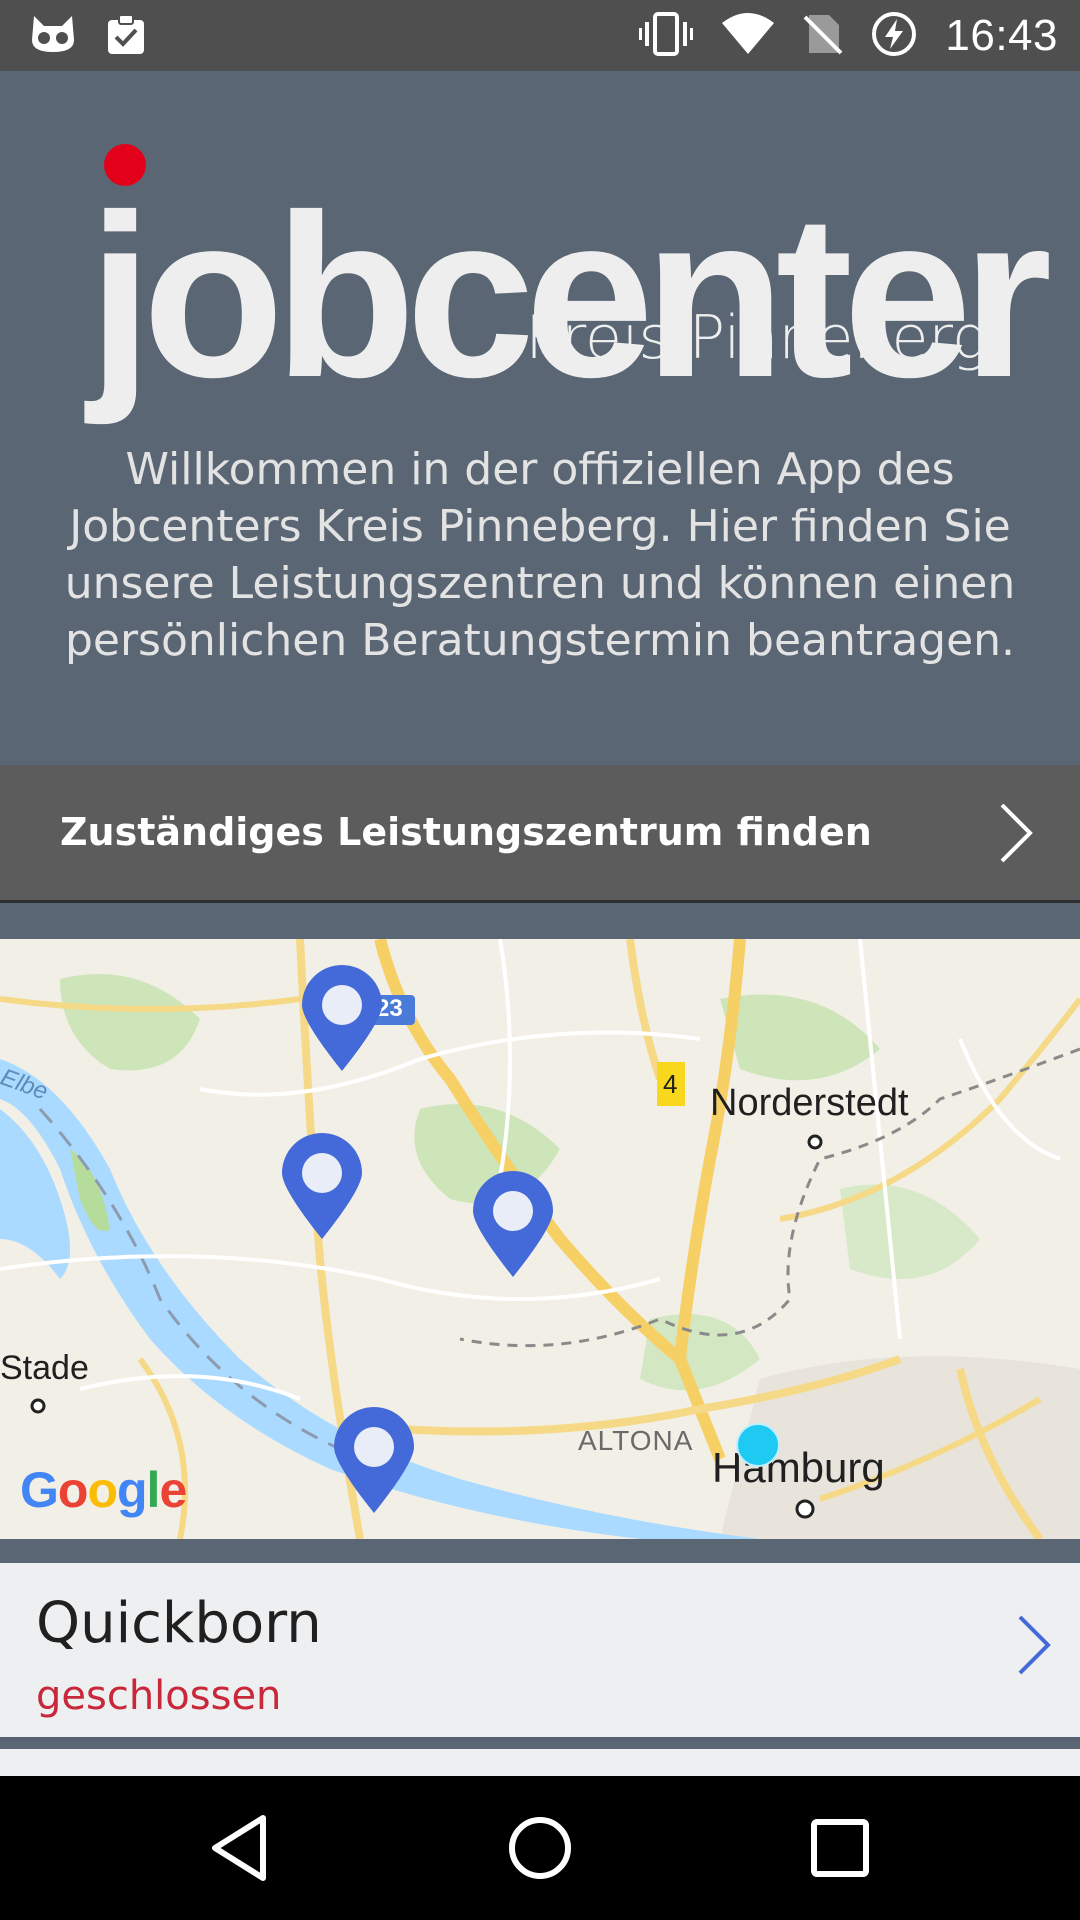  I want to click on cat-face-icon, so click(53, 36).